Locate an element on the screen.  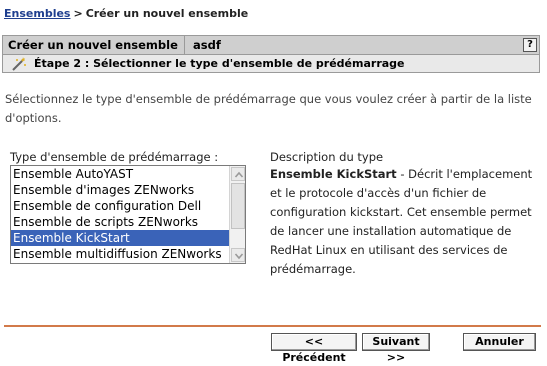
breadcrumb-current: Créer un nouvel ensemble is located at coordinates (167, 13).